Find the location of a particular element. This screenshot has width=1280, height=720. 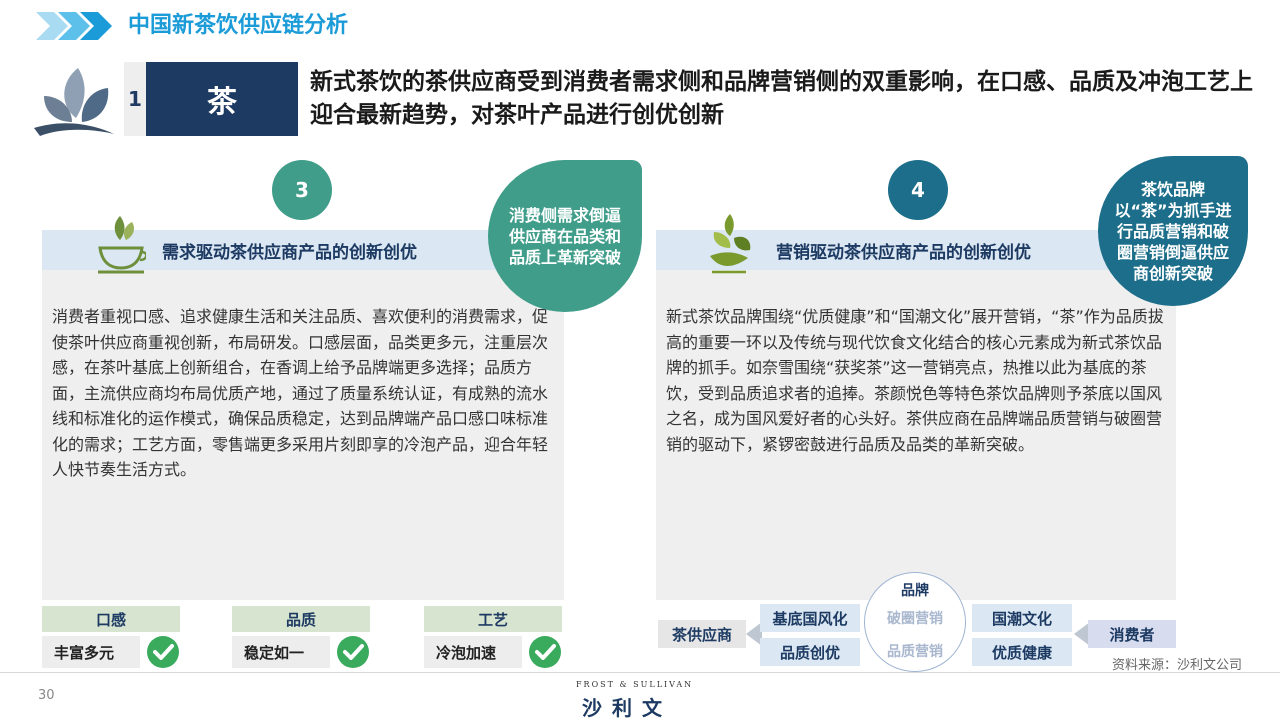

left-callout-bubble: 消费侧需求倒逼供应商在品类和品质上革新突破 is located at coordinates (565, 236).